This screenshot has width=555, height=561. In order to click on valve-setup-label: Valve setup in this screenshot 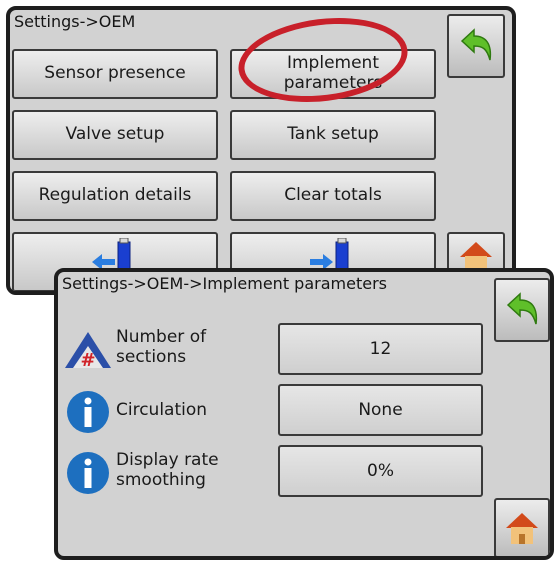, I will do `click(115, 134)`.